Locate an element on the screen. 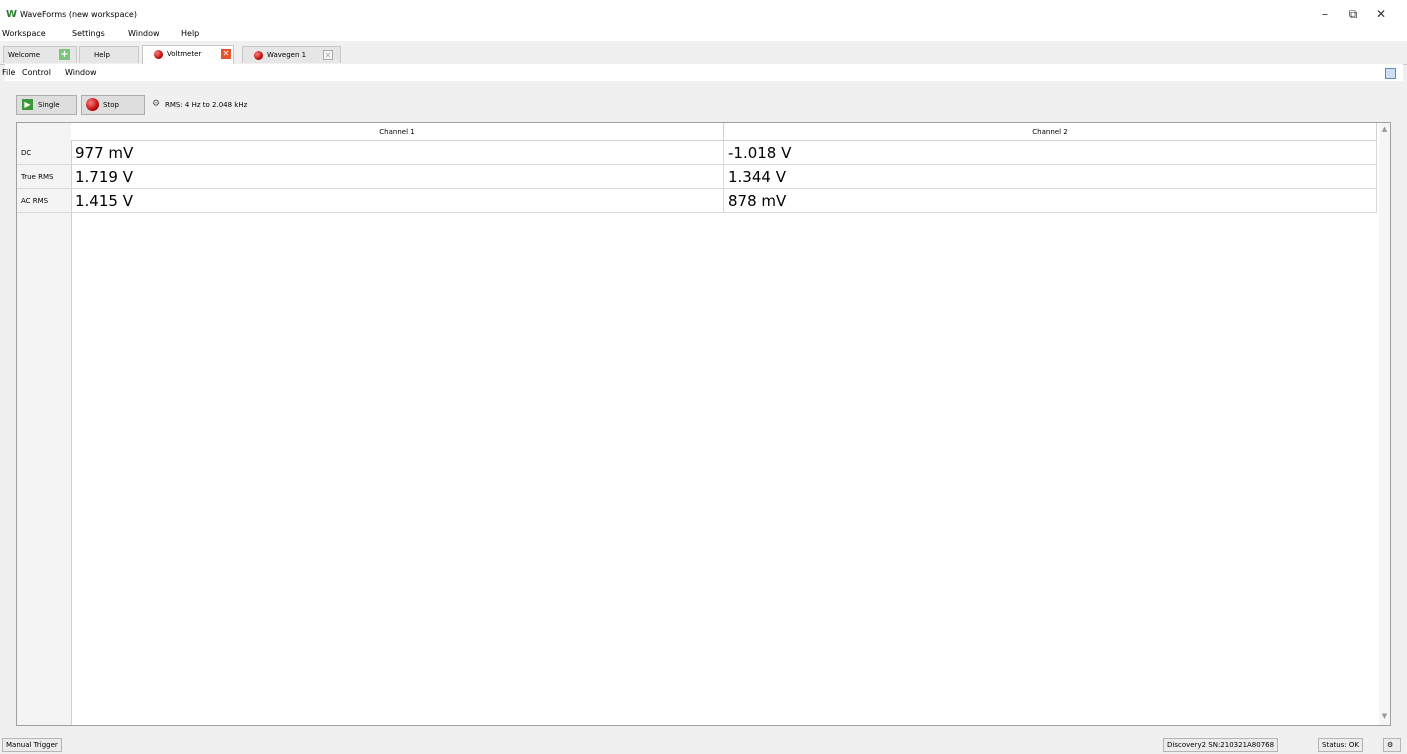  manual-trigger-status: Manual Trigger is located at coordinates (32, 745).